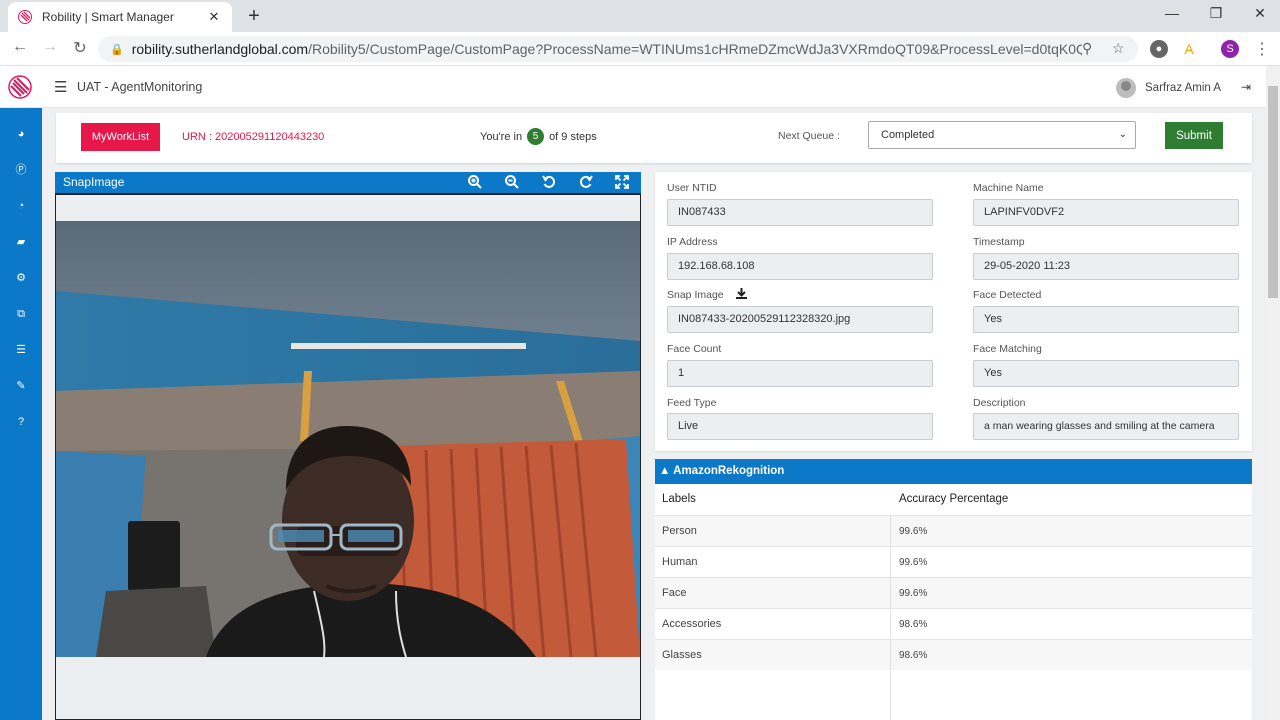 This screenshot has width=1280, height=720. Describe the element at coordinates (80, 48) in the screenshot. I see `reload-icon: ↻` at that location.